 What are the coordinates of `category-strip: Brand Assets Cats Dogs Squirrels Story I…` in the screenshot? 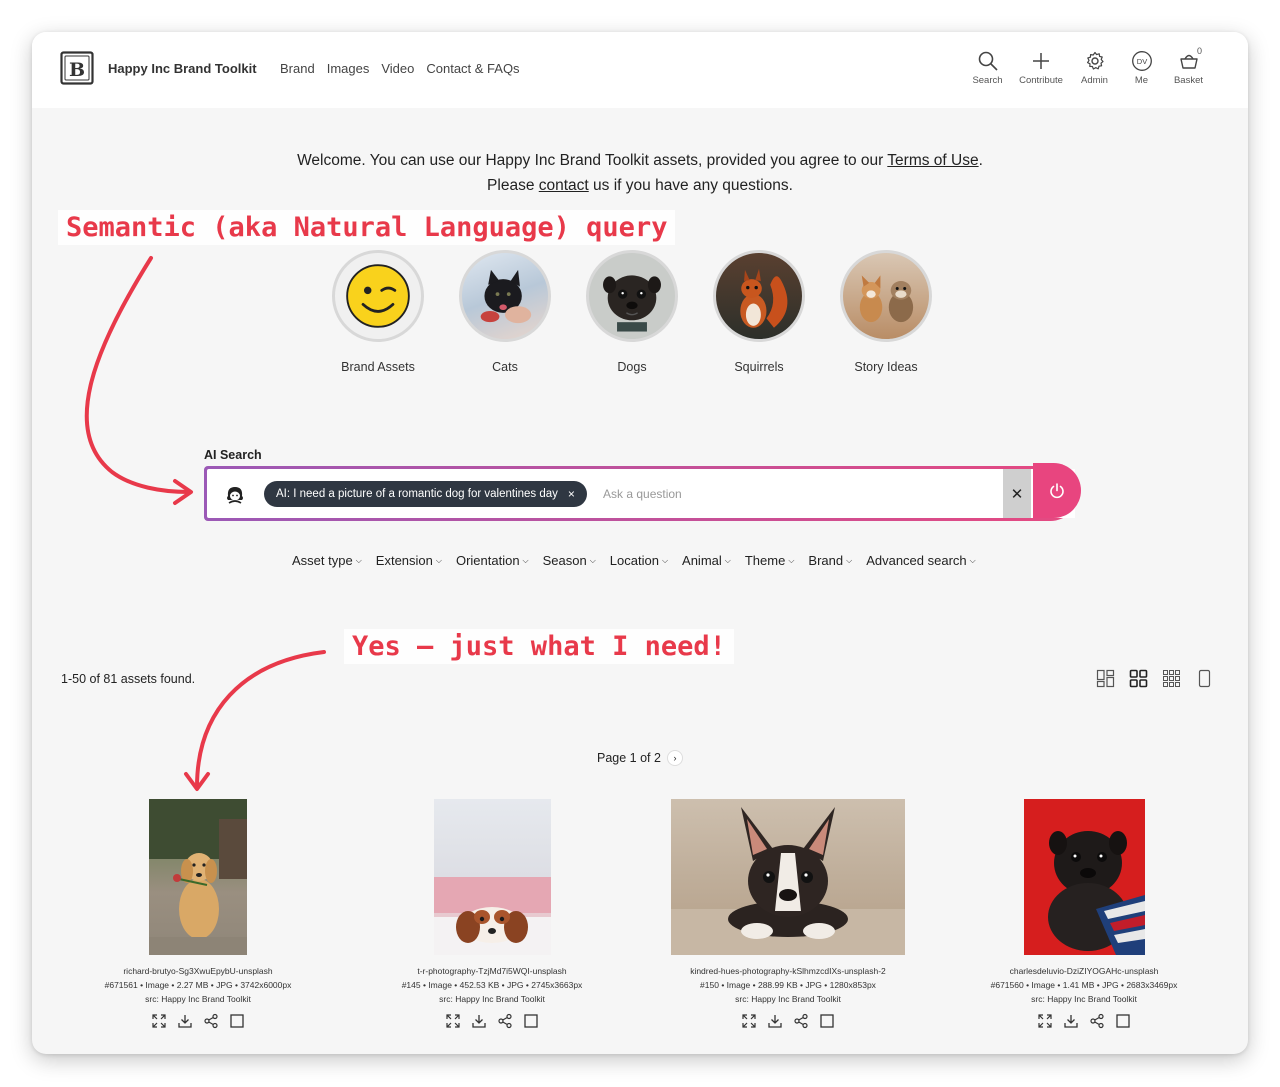 It's located at (632, 312).